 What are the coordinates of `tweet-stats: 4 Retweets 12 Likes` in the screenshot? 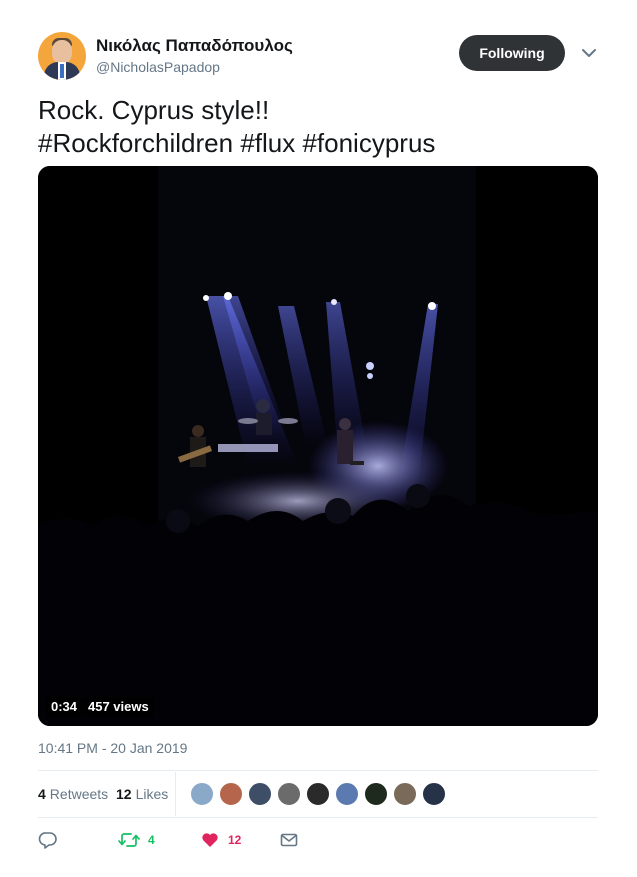 It's located at (318, 794).